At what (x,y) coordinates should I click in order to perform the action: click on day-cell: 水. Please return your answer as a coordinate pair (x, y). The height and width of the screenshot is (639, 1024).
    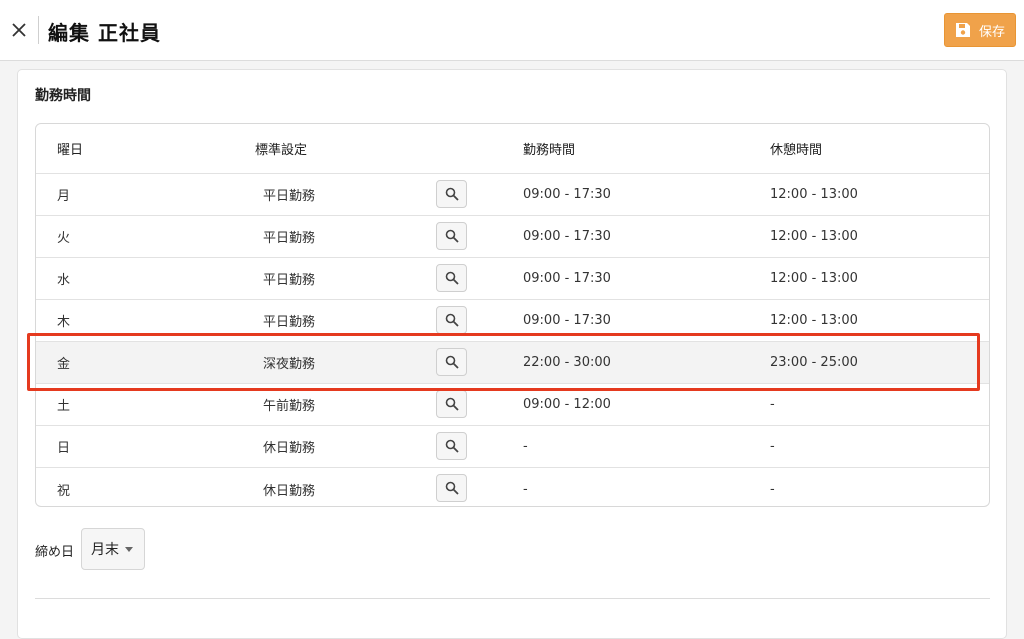
    Looking at the image, I should click on (64, 280).